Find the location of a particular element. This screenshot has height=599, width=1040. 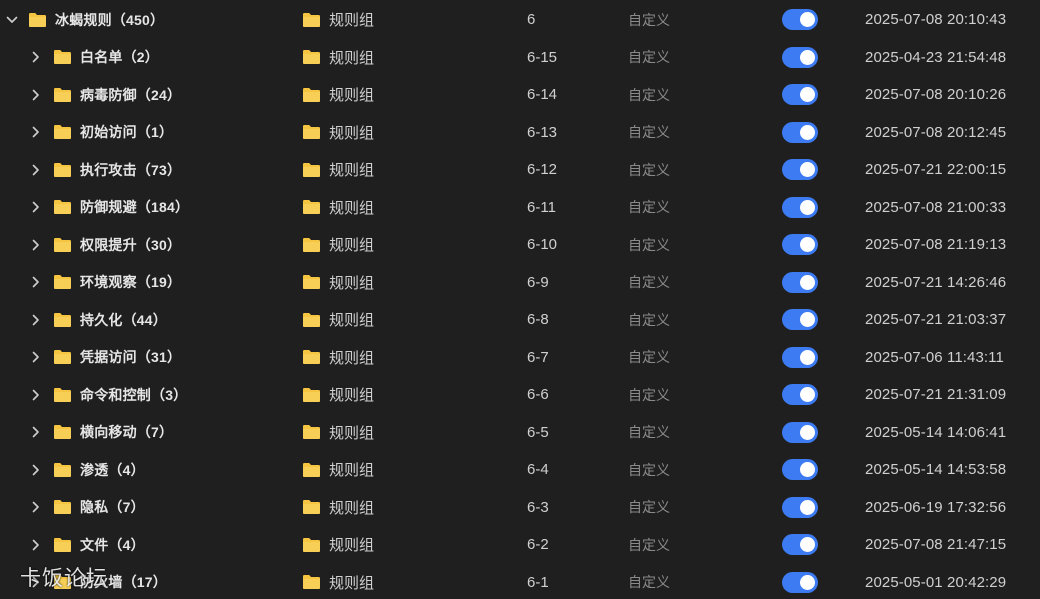

group-name: 病毒防御（24） is located at coordinates (130, 94).